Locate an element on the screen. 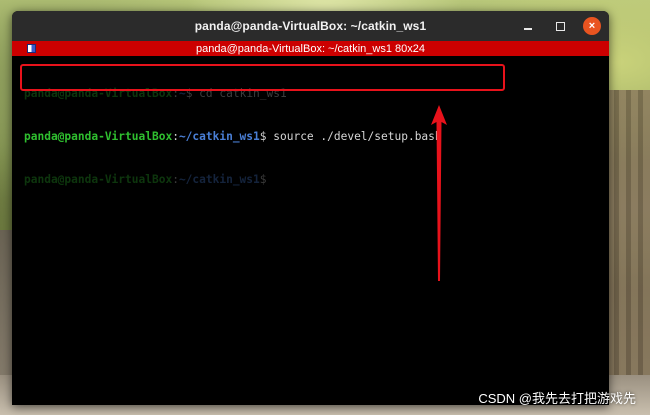  close-button: × is located at coordinates (592, 26).